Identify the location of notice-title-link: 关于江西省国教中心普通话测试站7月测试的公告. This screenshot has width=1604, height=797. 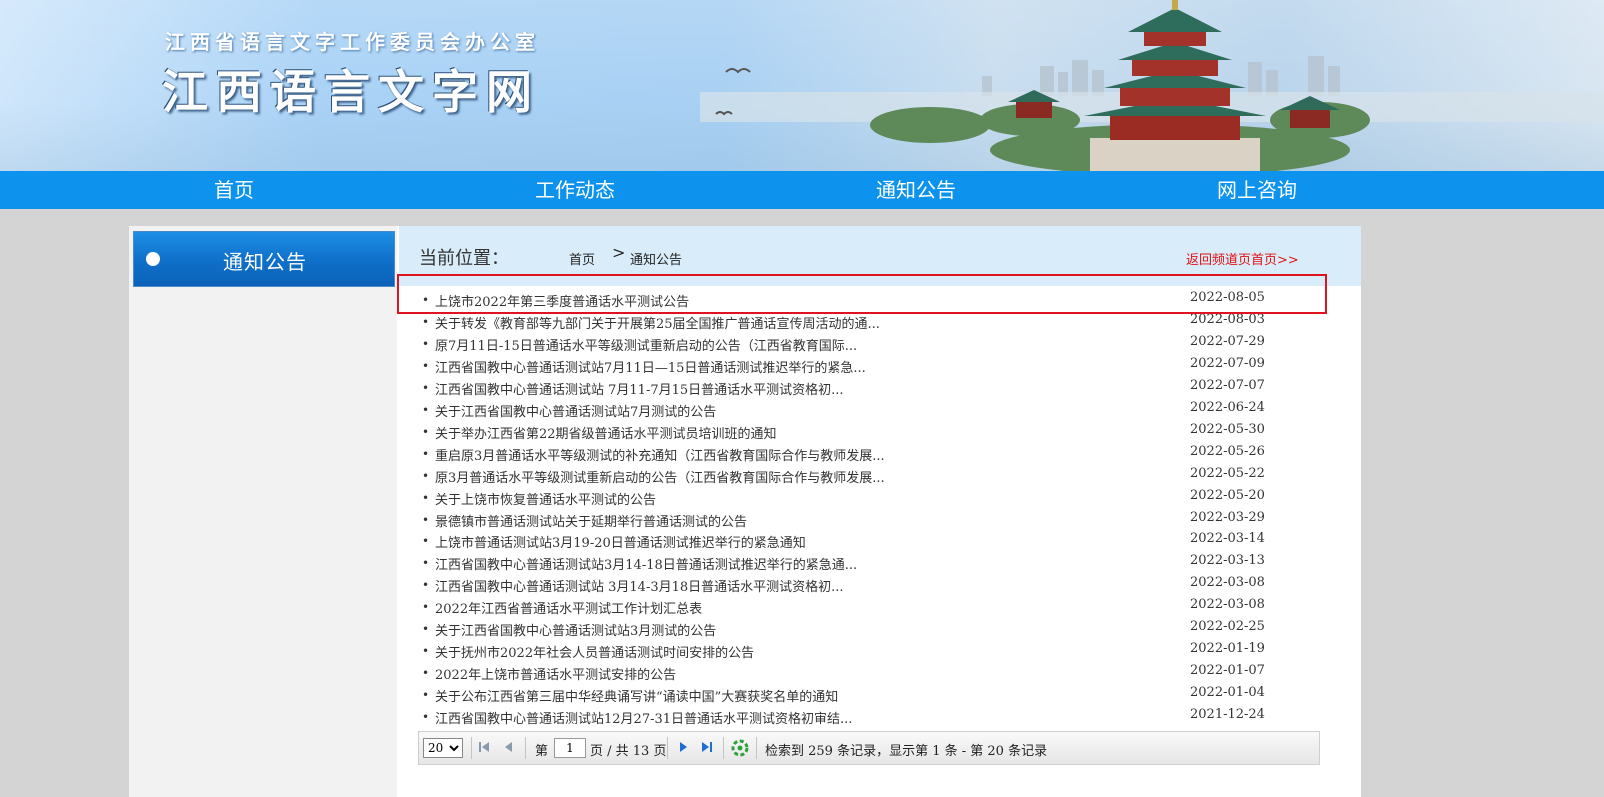
(575, 410).